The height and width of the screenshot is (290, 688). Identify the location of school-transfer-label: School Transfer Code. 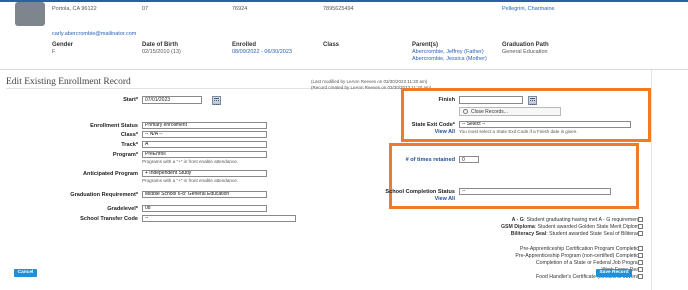
(109, 219).